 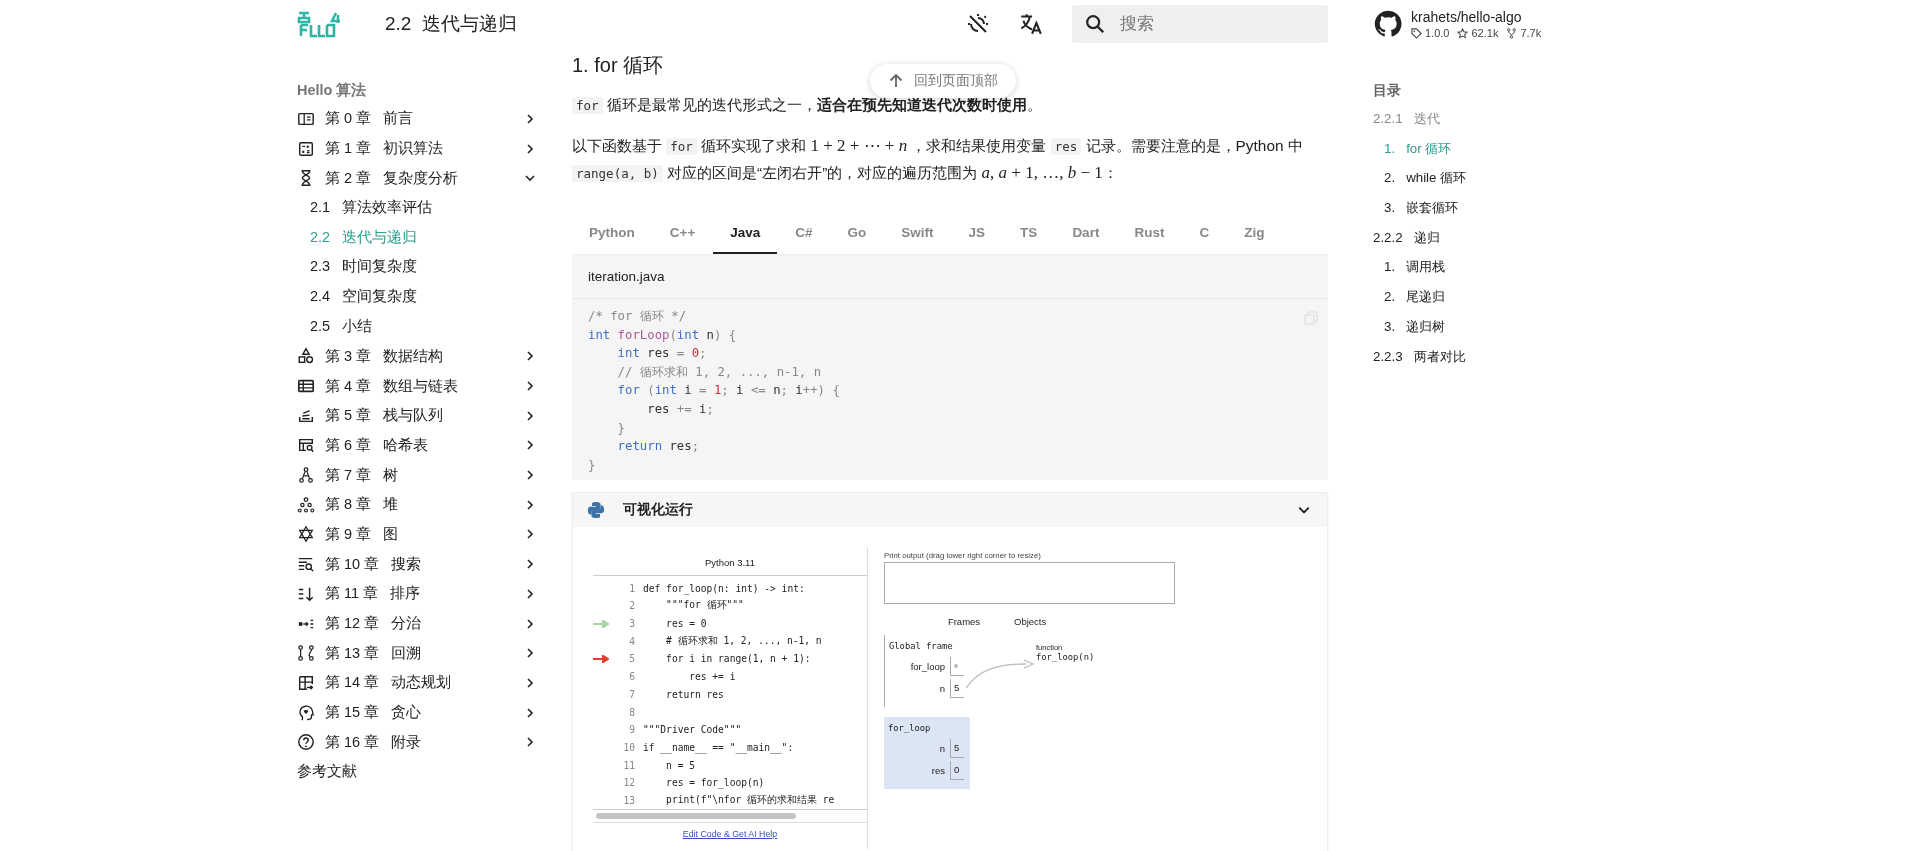 I want to click on language-tab: C, so click(x=1204, y=234).